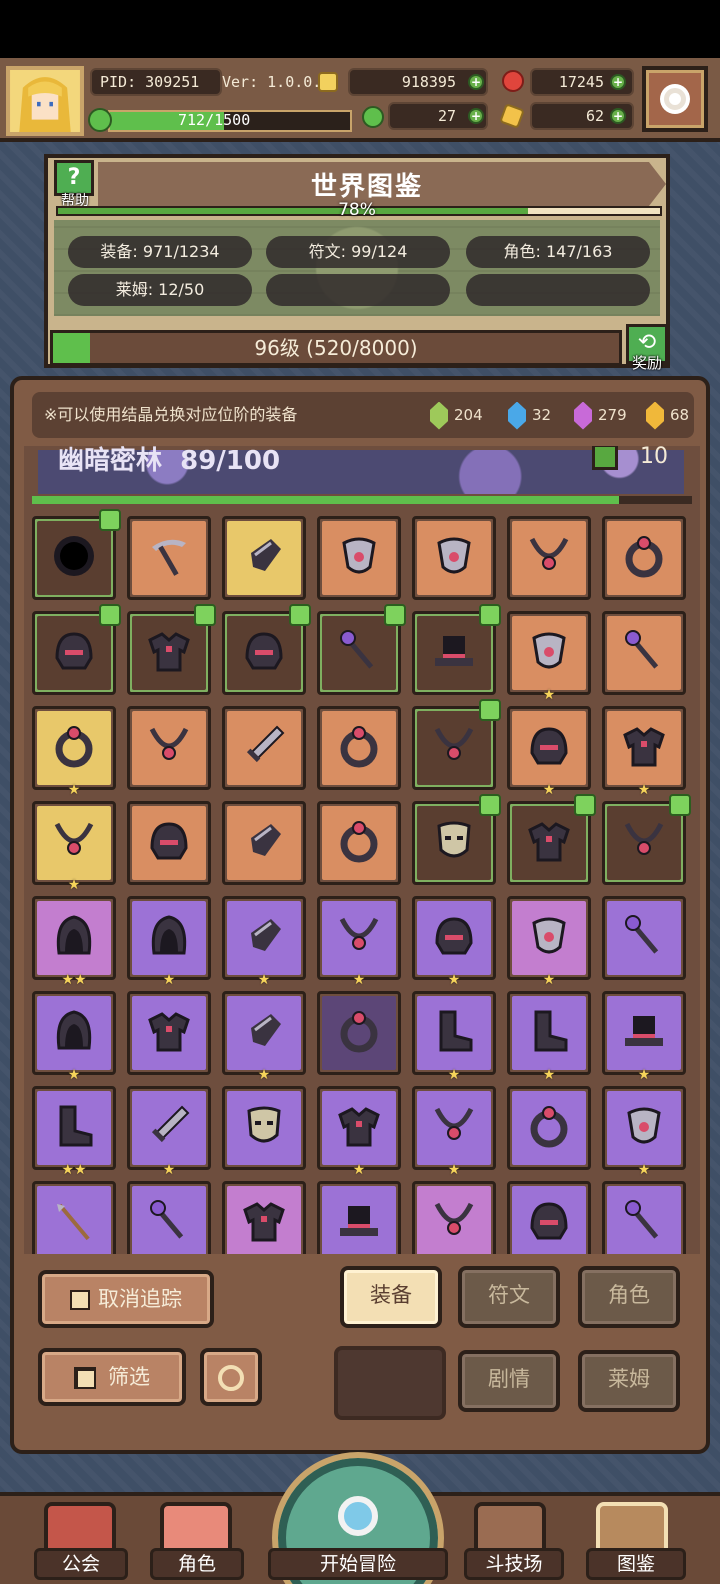 This screenshot has height=1584, width=720. I want to click on nav-arena: 斗技场, so click(514, 1538).